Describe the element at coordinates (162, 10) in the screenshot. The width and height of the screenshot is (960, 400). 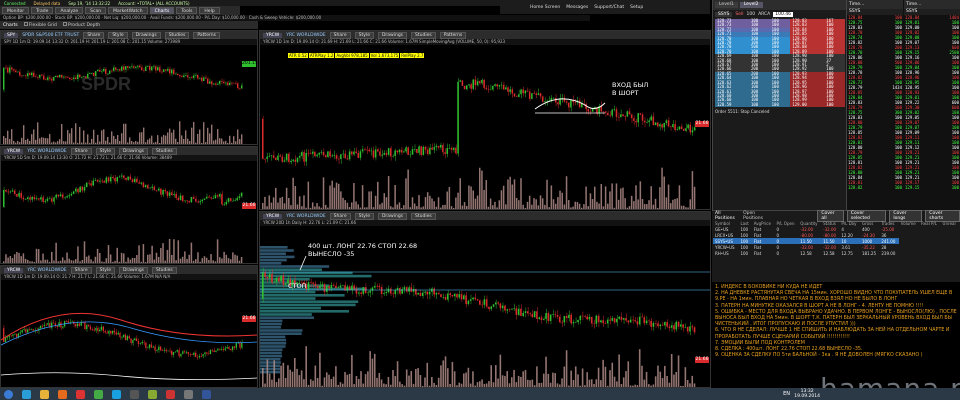
I see `menu-charts: Charts` at that location.